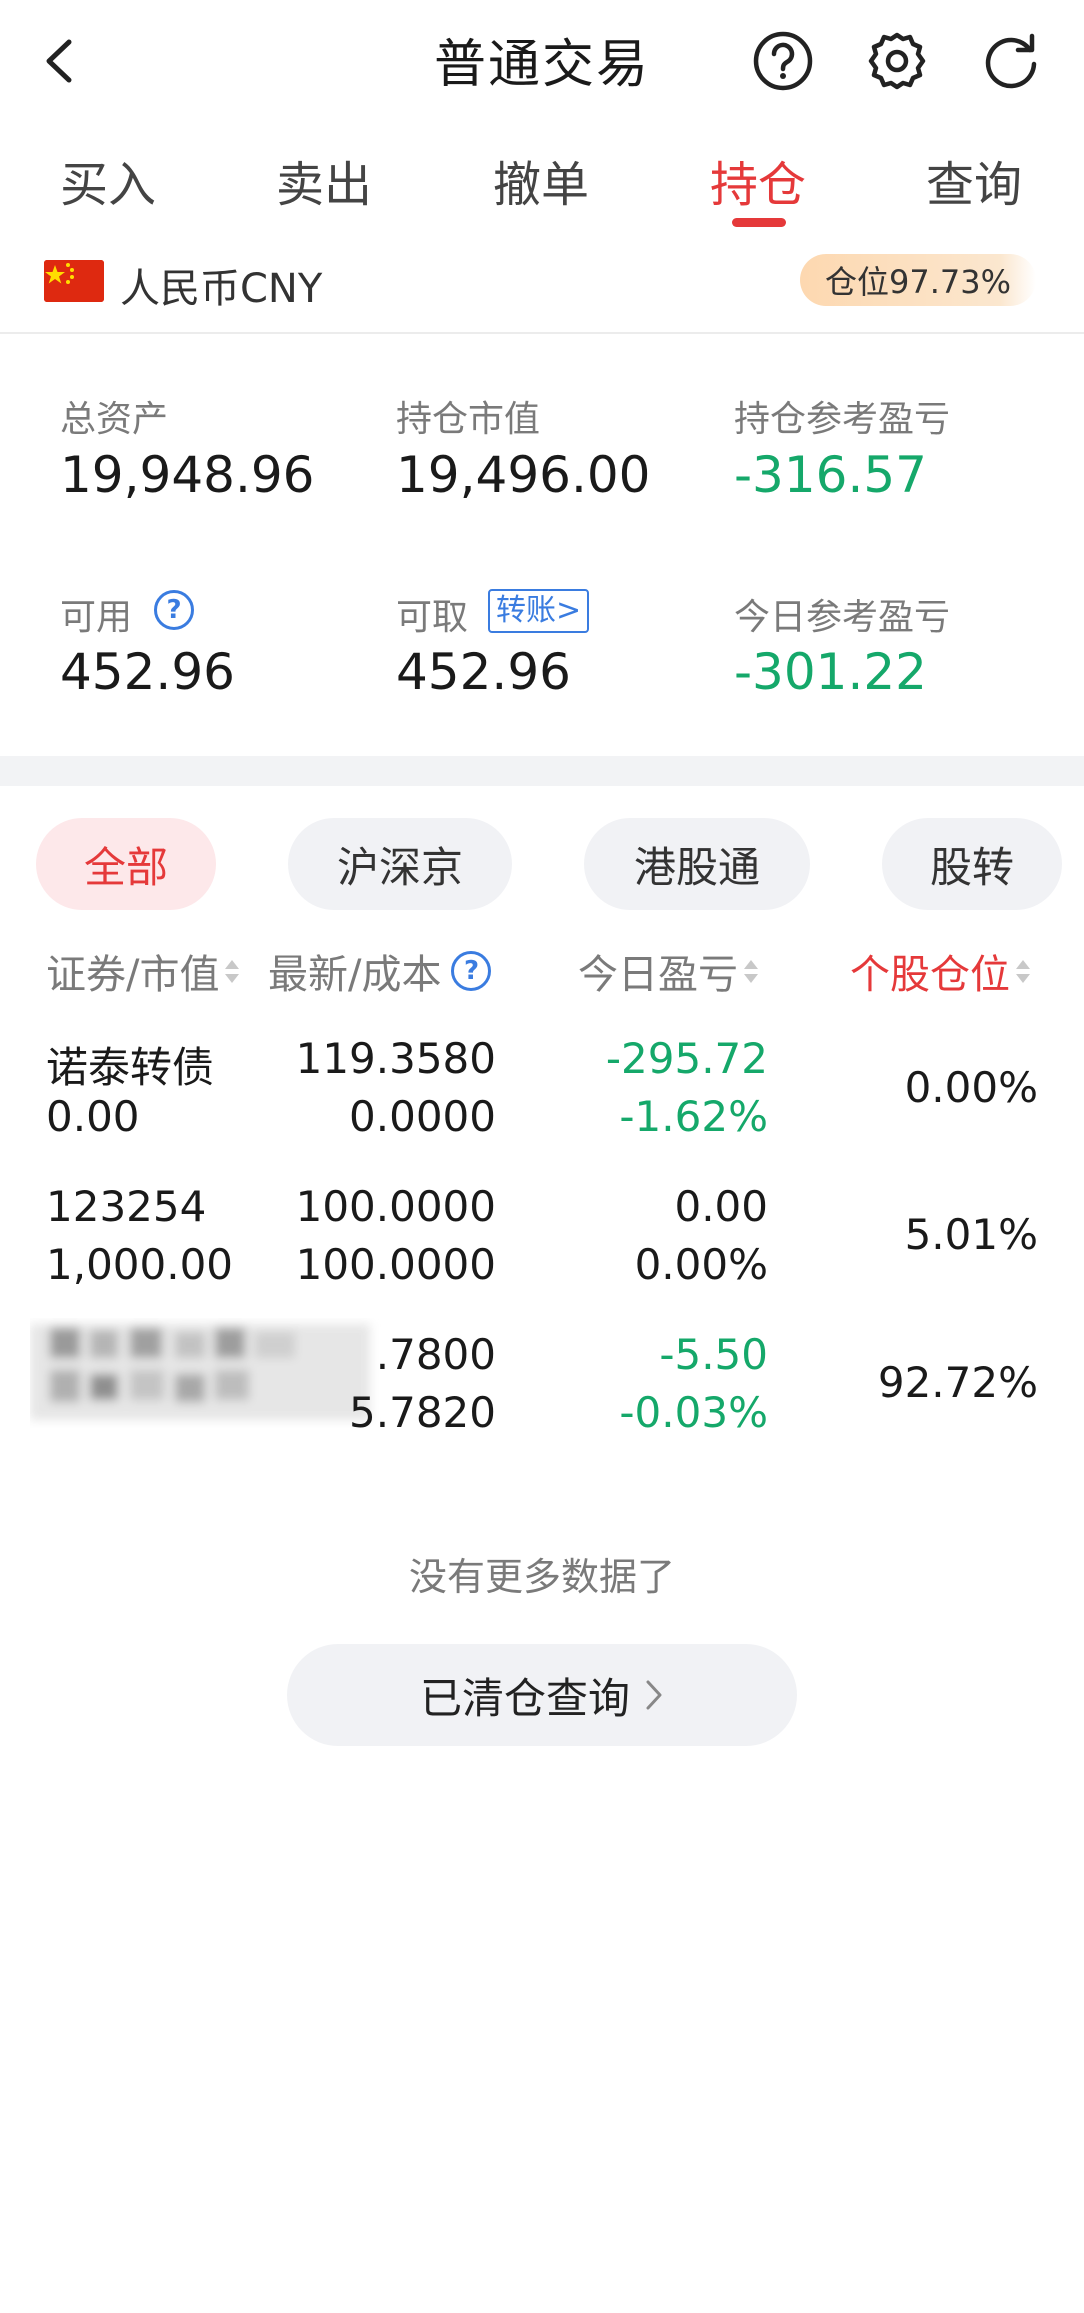  What do you see at coordinates (435, 1354) in the screenshot?
I see `latest-price: .7800` at bounding box center [435, 1354].